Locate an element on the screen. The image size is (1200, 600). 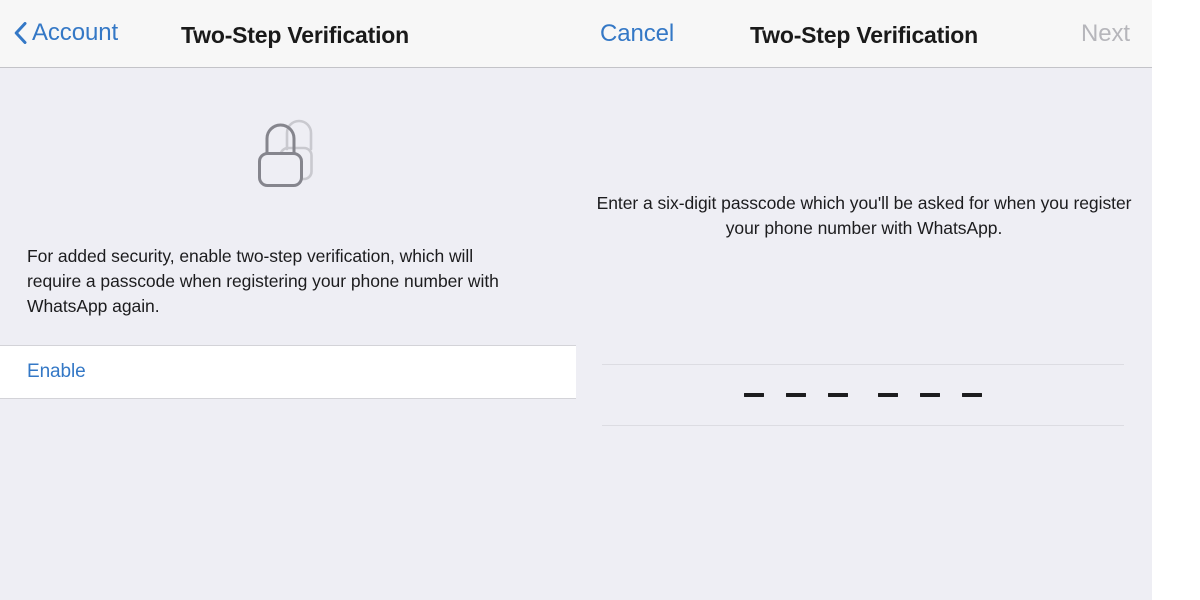
right-navigation-bar: Cancel Two-Step Verification Next is located at coordinates (864, 34).